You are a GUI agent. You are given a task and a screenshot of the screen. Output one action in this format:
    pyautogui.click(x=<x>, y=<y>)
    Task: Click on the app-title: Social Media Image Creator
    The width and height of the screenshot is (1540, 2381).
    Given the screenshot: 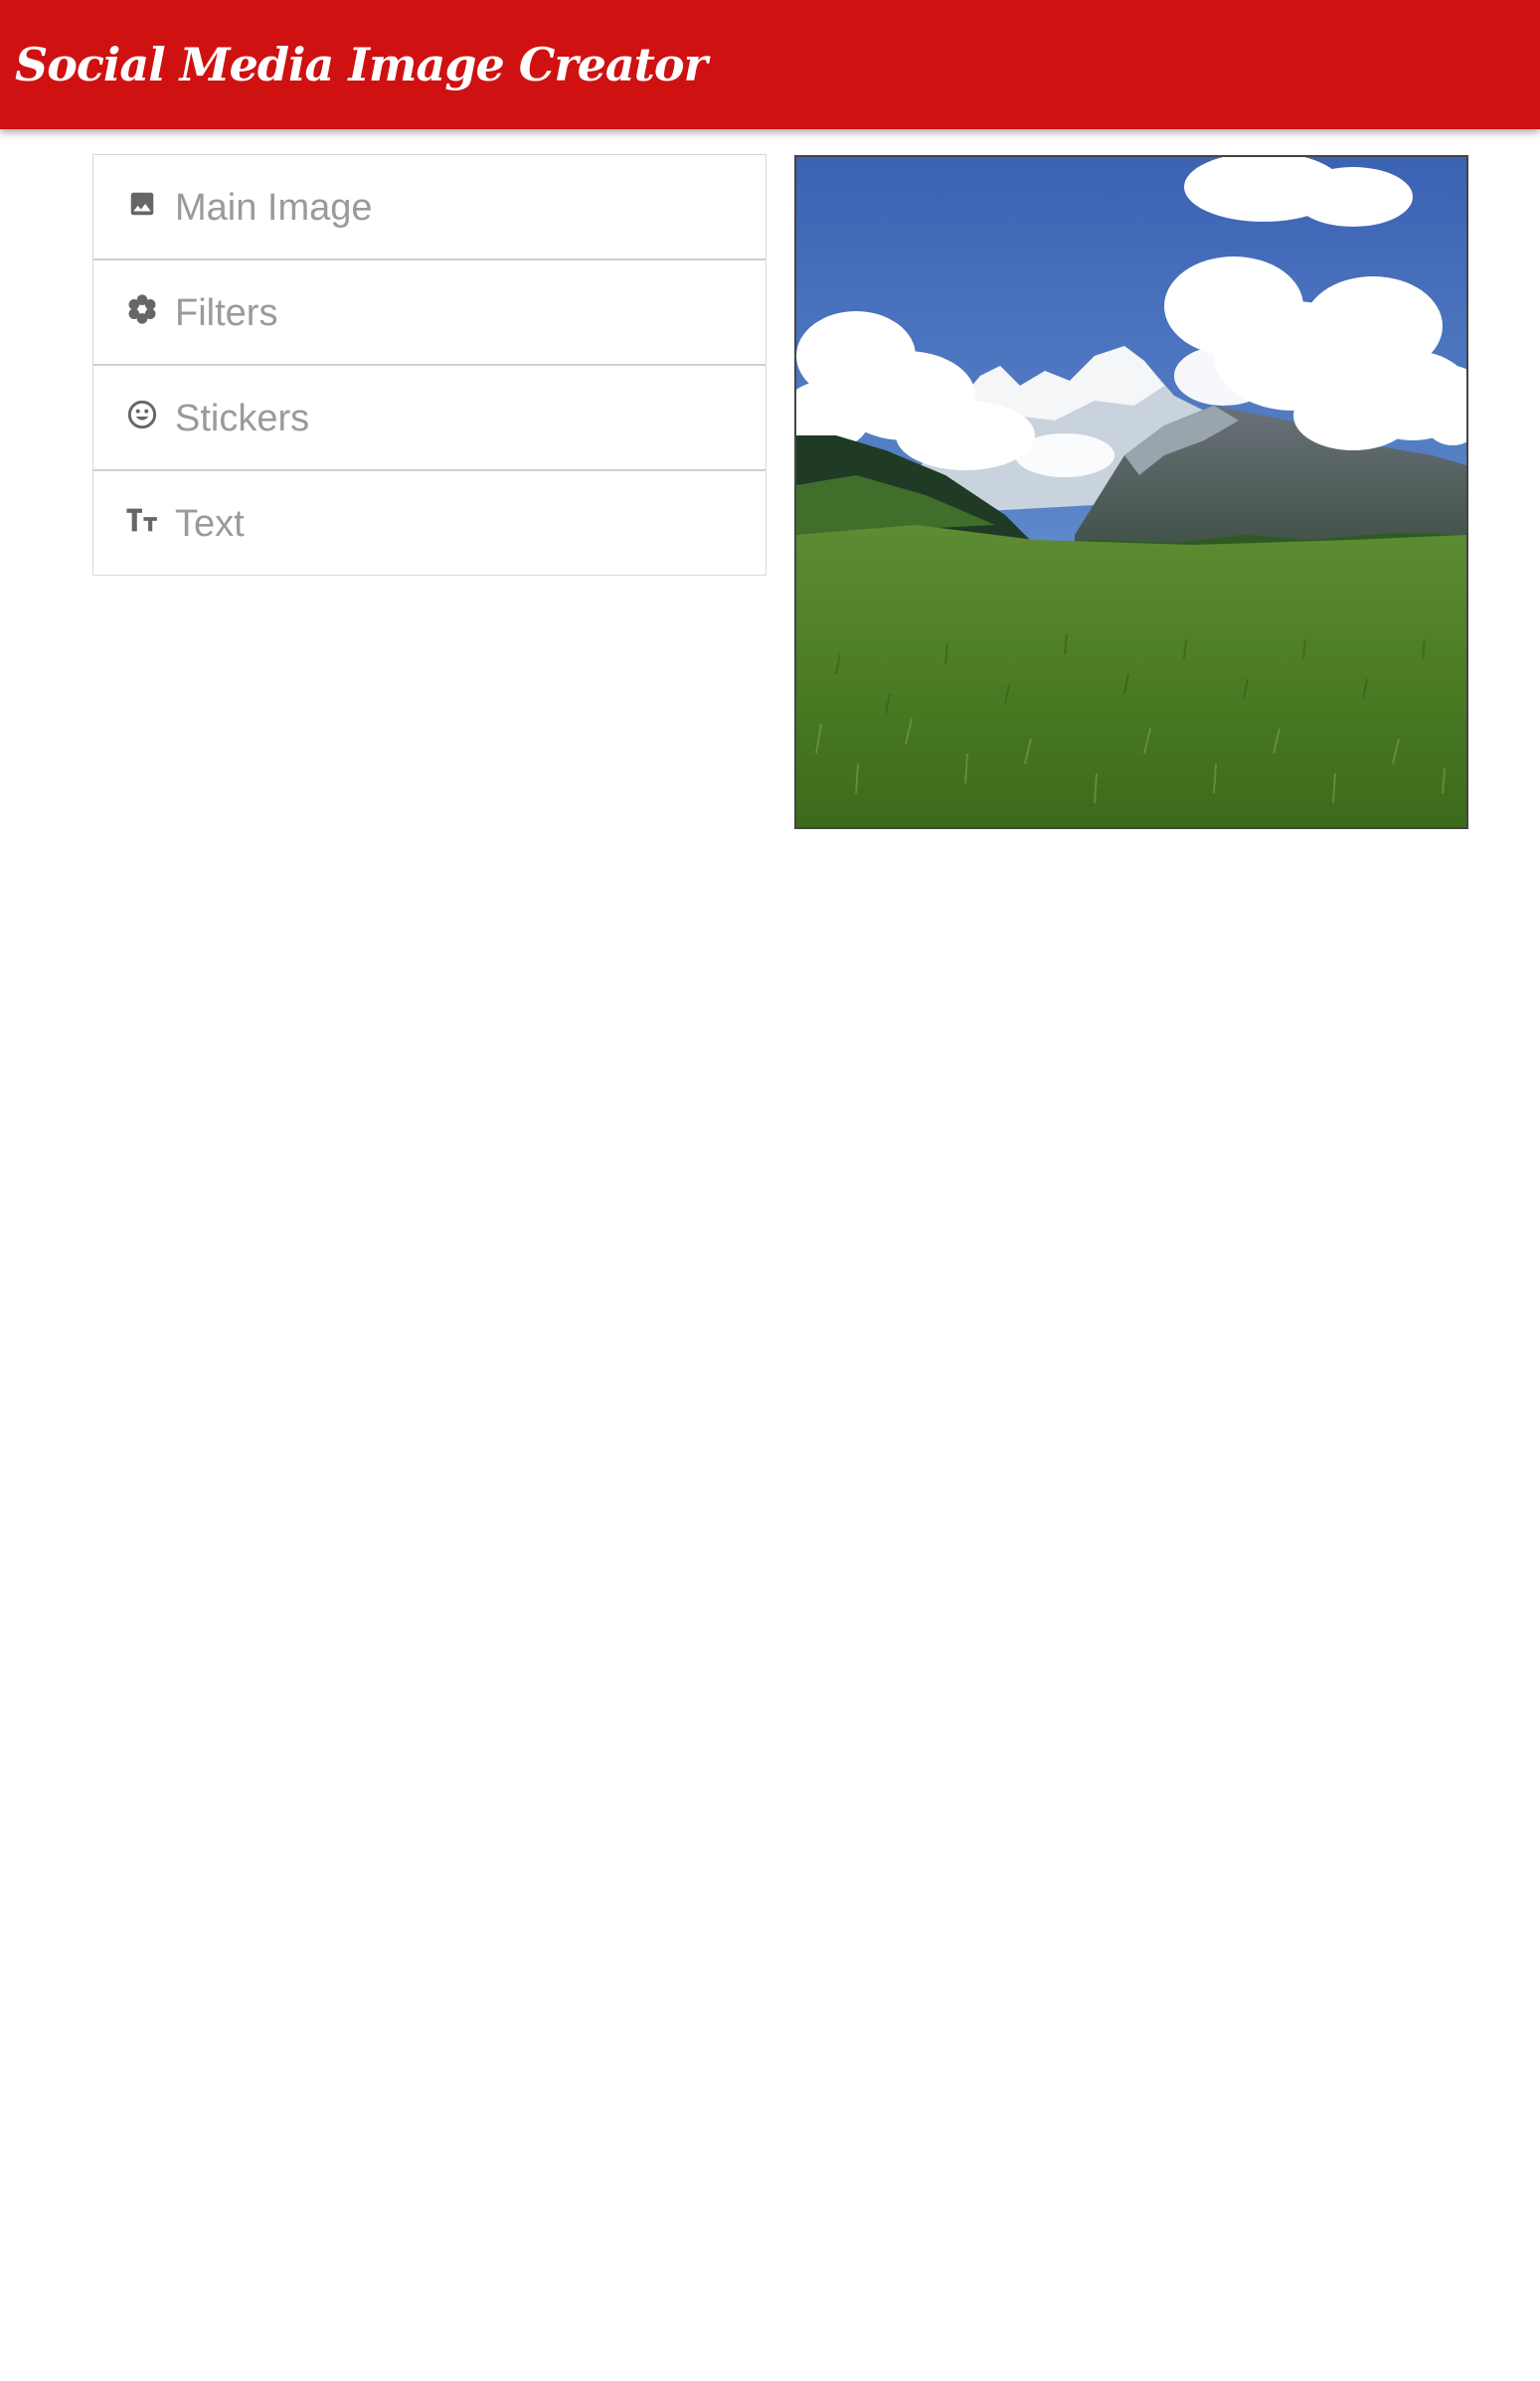 What is the action you would take?
    pyautogui.click(x=361, y=65)
    